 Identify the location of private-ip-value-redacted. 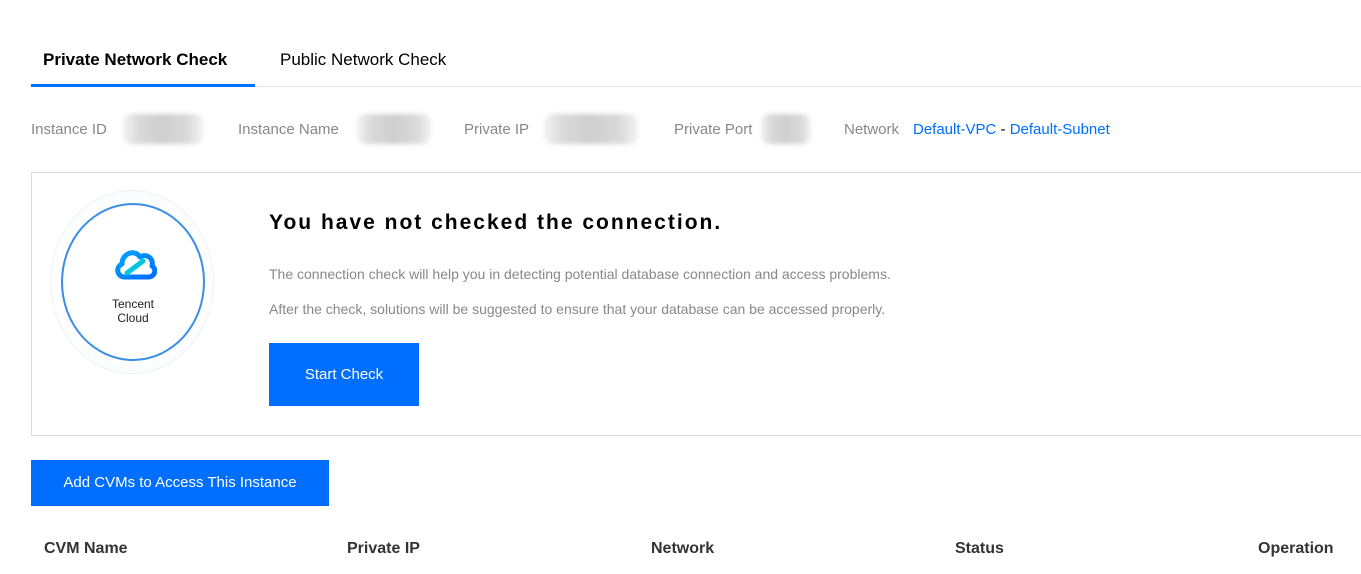
(591, 129).